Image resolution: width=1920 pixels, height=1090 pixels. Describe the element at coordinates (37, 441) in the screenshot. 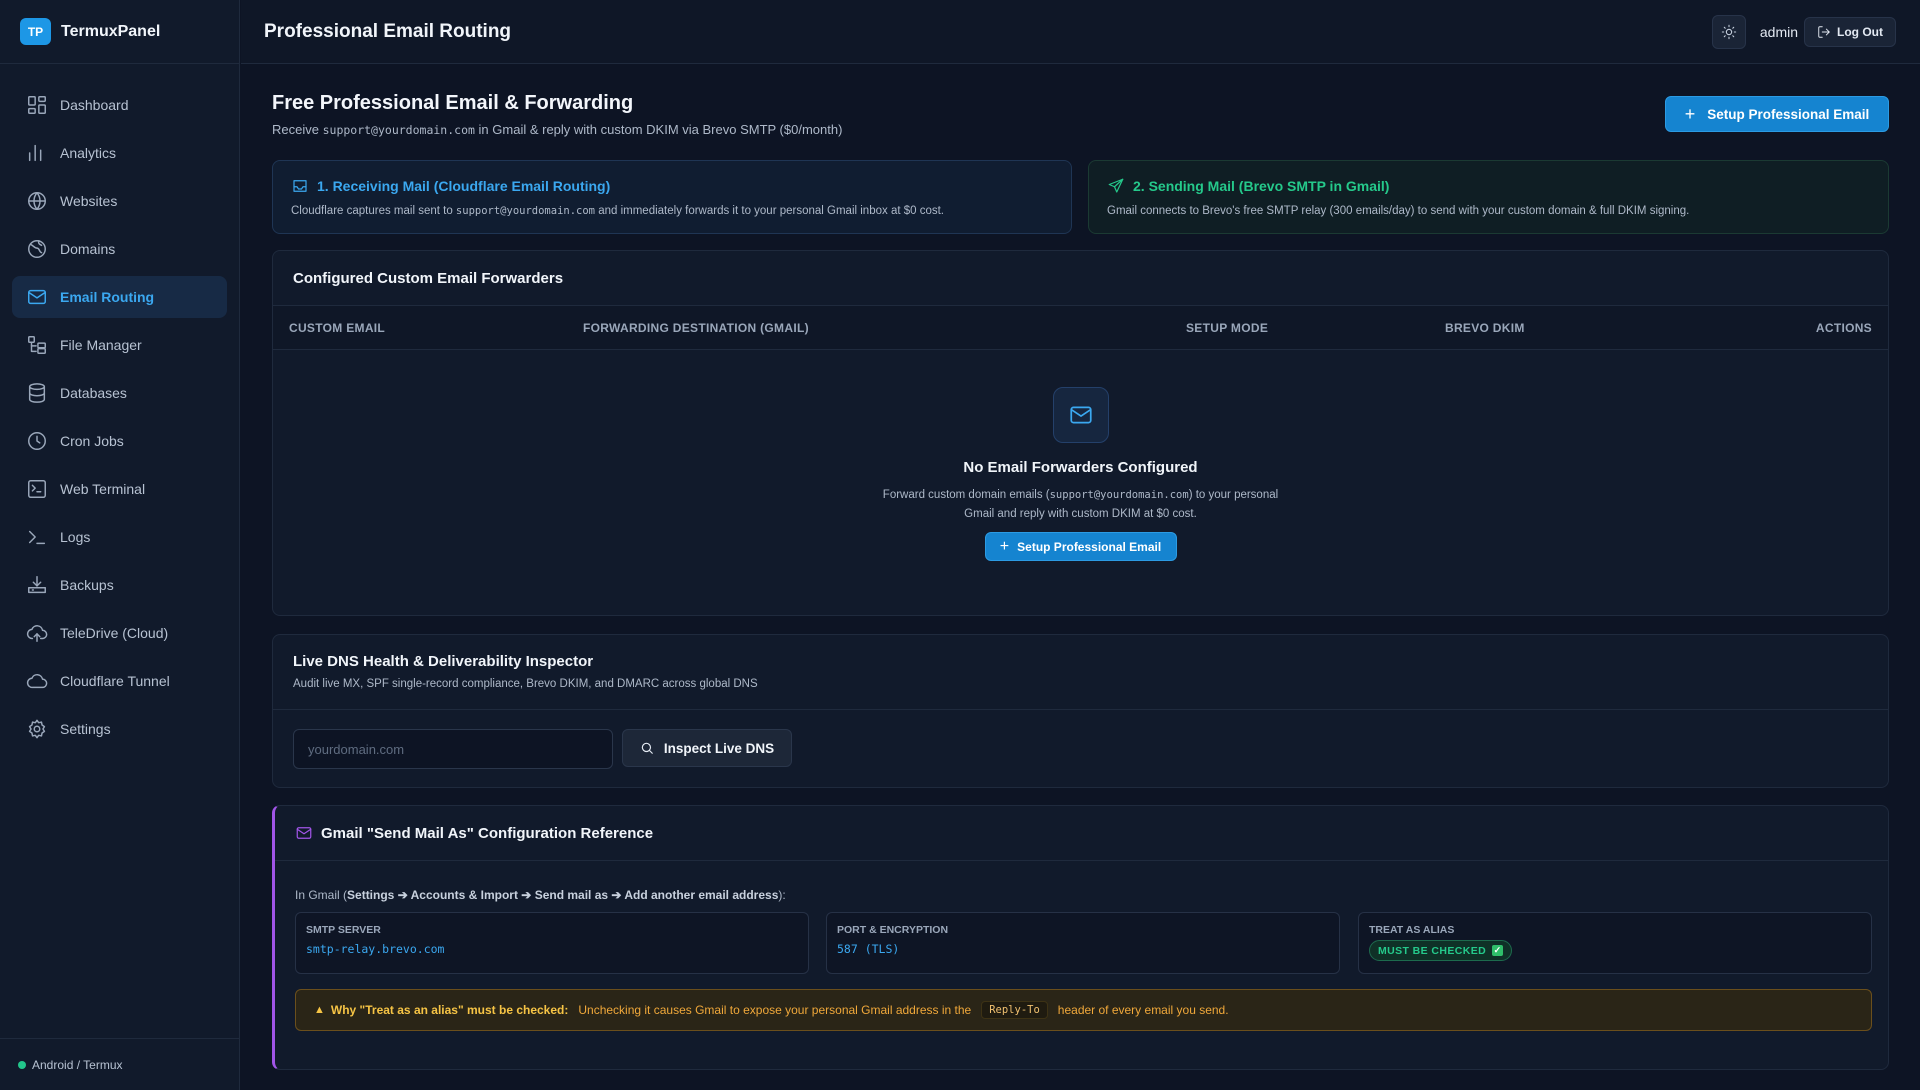

I see `clock-icon` at that location.